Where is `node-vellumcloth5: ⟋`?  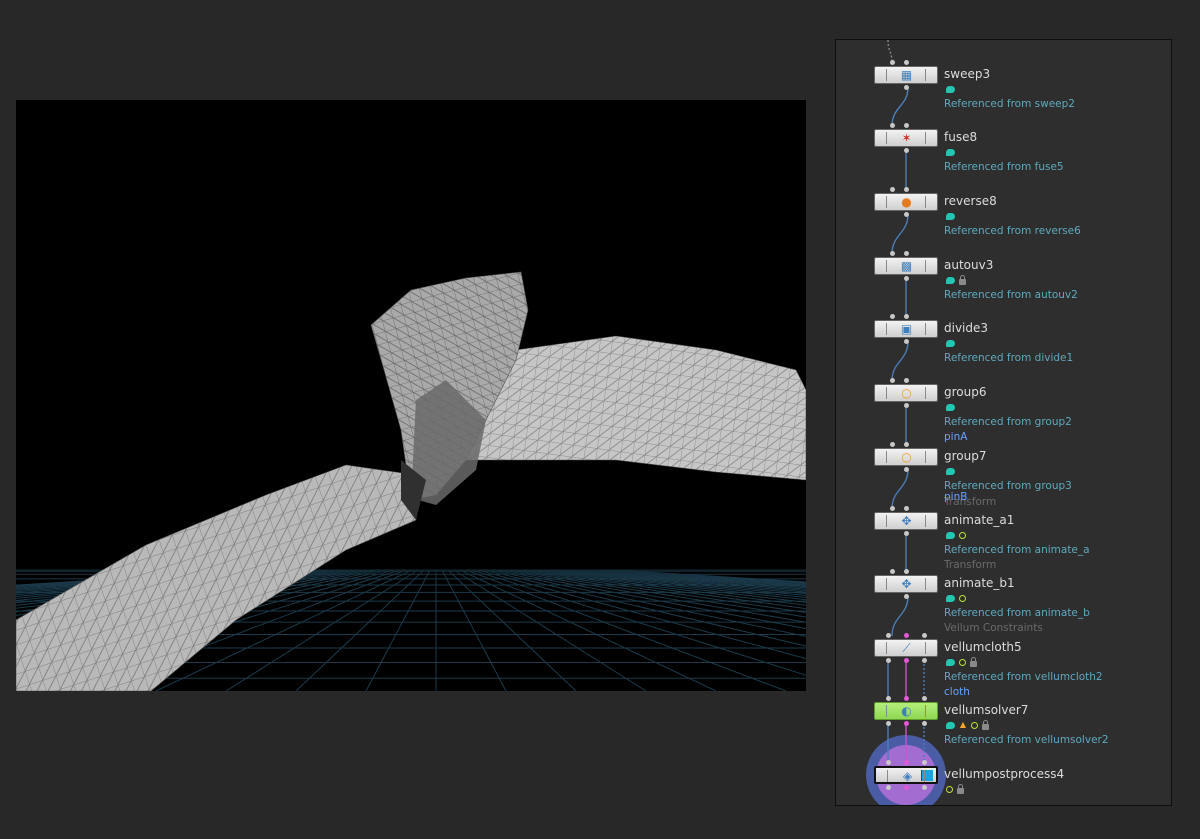
node-vellumcloth5: ⟋ is located at coordinates (906, 648).